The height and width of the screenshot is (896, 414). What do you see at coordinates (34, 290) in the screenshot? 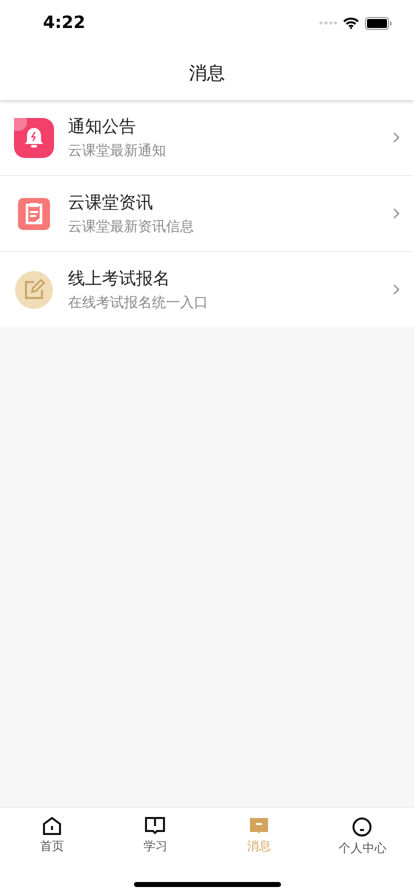
I see `edit-icon` at bounding box center [34, 290].